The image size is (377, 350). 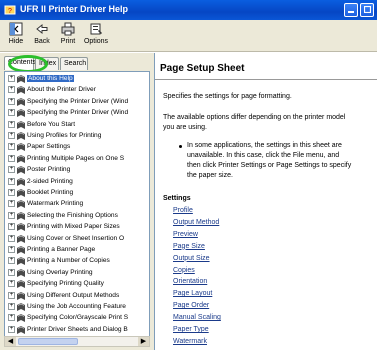 I want to click on hide-button: Hide, so click(x=16, y=36).